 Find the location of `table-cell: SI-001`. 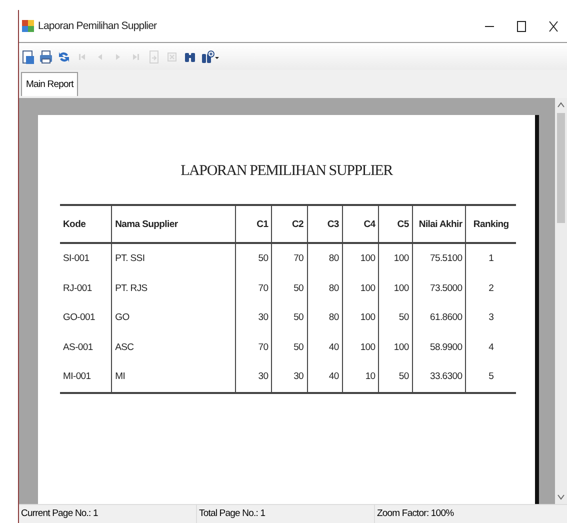

table-cell: SI-001 is located at coordinates (86, 258).